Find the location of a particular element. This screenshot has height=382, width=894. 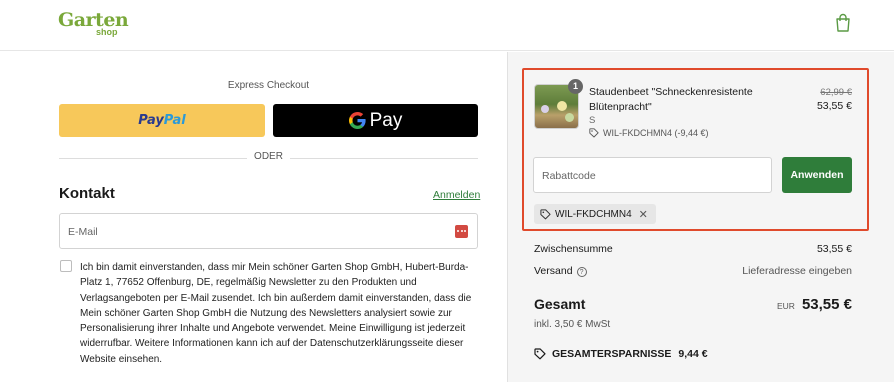

paypal-button: PayPal is located at coordinates (162, 120).